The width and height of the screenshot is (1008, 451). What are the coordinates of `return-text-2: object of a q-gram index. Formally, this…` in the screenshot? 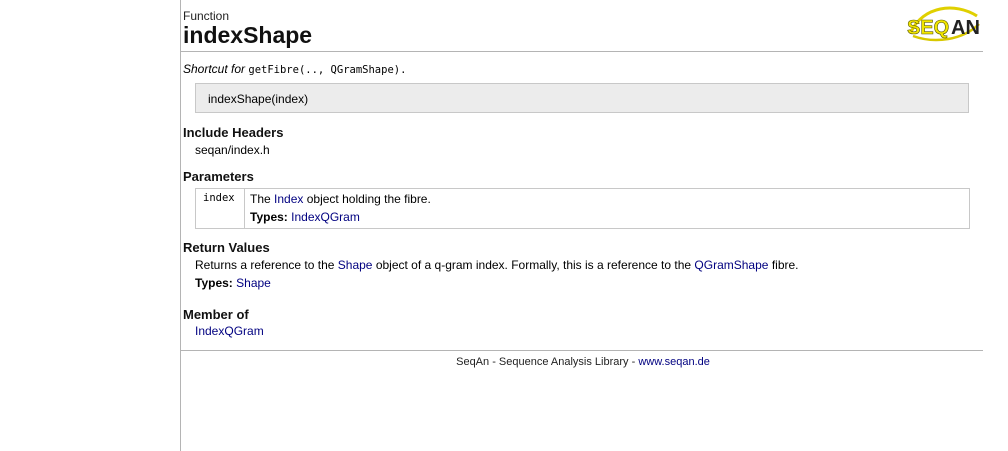 It's located at (533, 265).